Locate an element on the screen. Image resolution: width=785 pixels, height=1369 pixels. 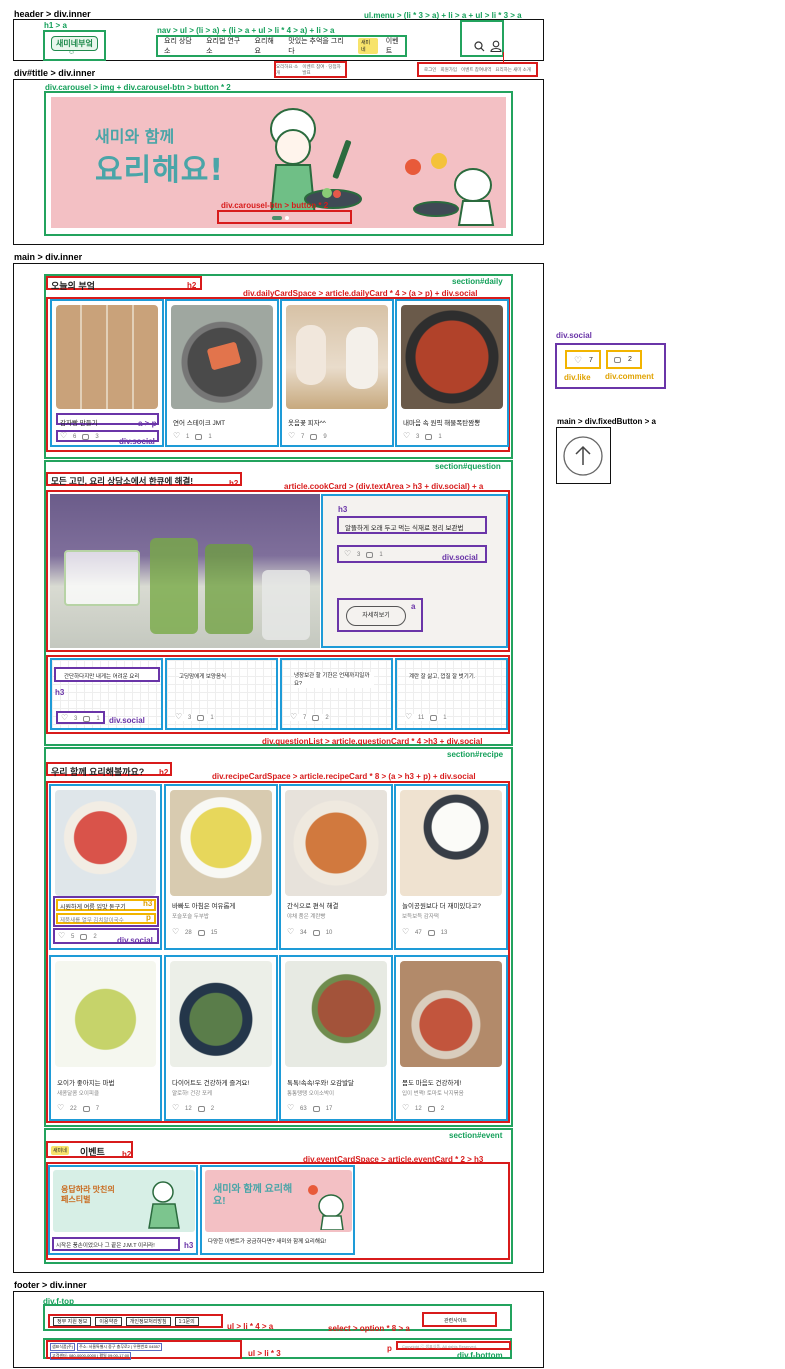
user-icon is located at coordinates (496, 46).